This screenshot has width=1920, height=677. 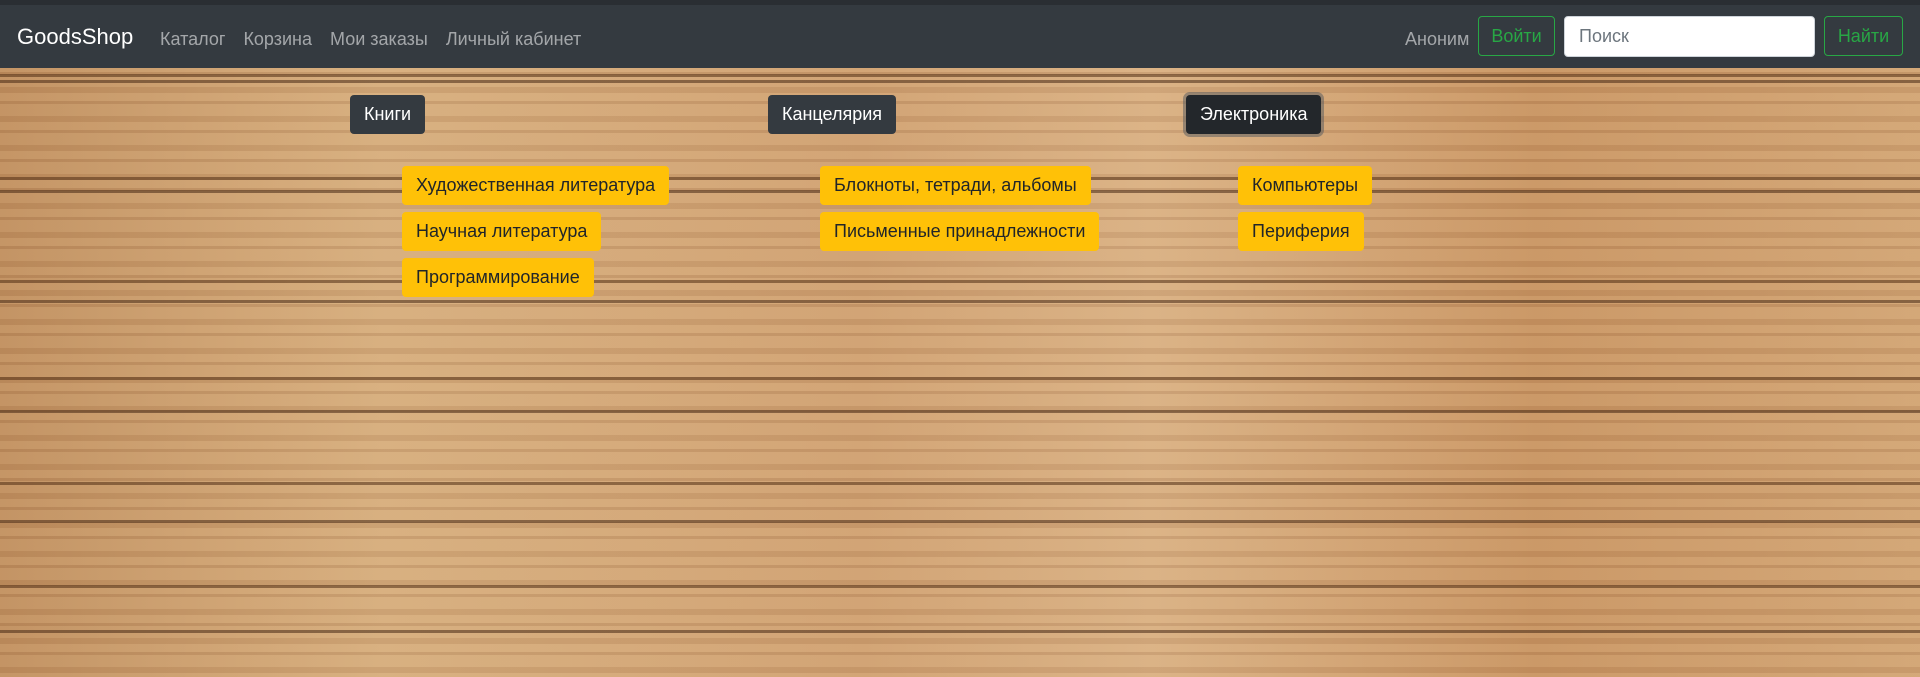 What do you see at coordinates (1863, 36) in the screenshot?
I see `search-button: Найти` at bounding box center [1863, 36].